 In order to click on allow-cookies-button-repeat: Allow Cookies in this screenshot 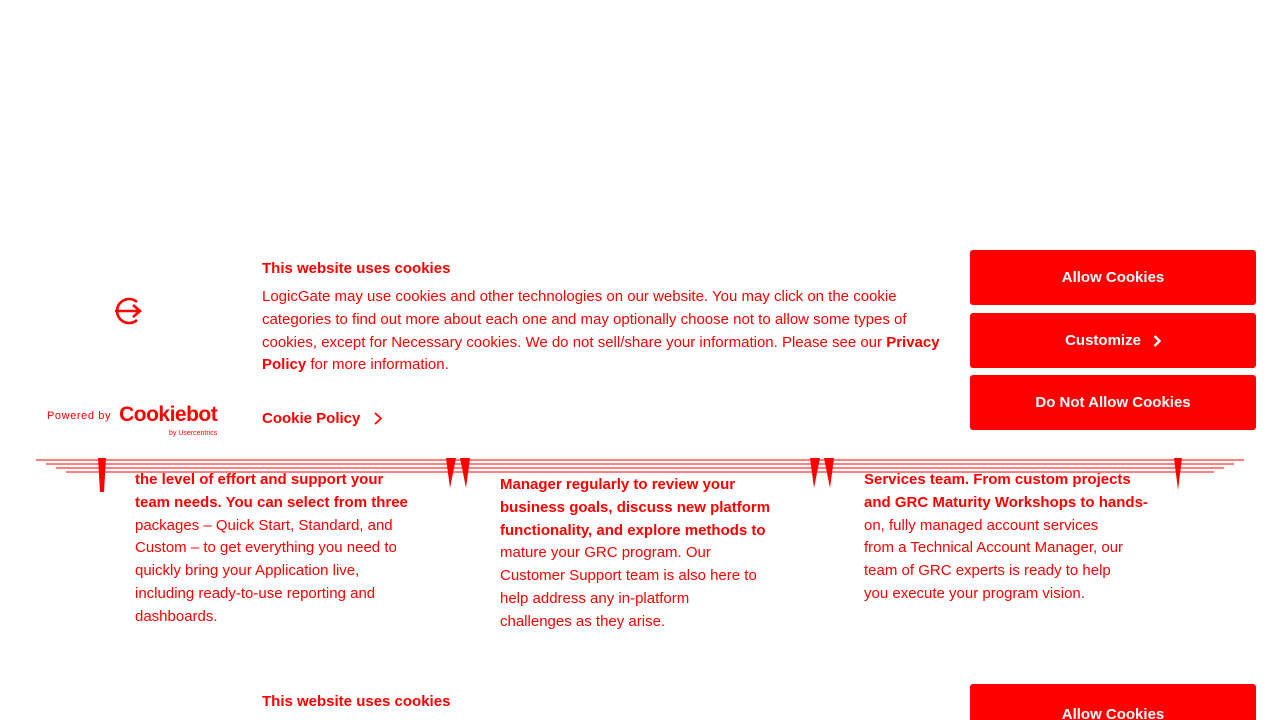, I will do `click(1113, 702)`.